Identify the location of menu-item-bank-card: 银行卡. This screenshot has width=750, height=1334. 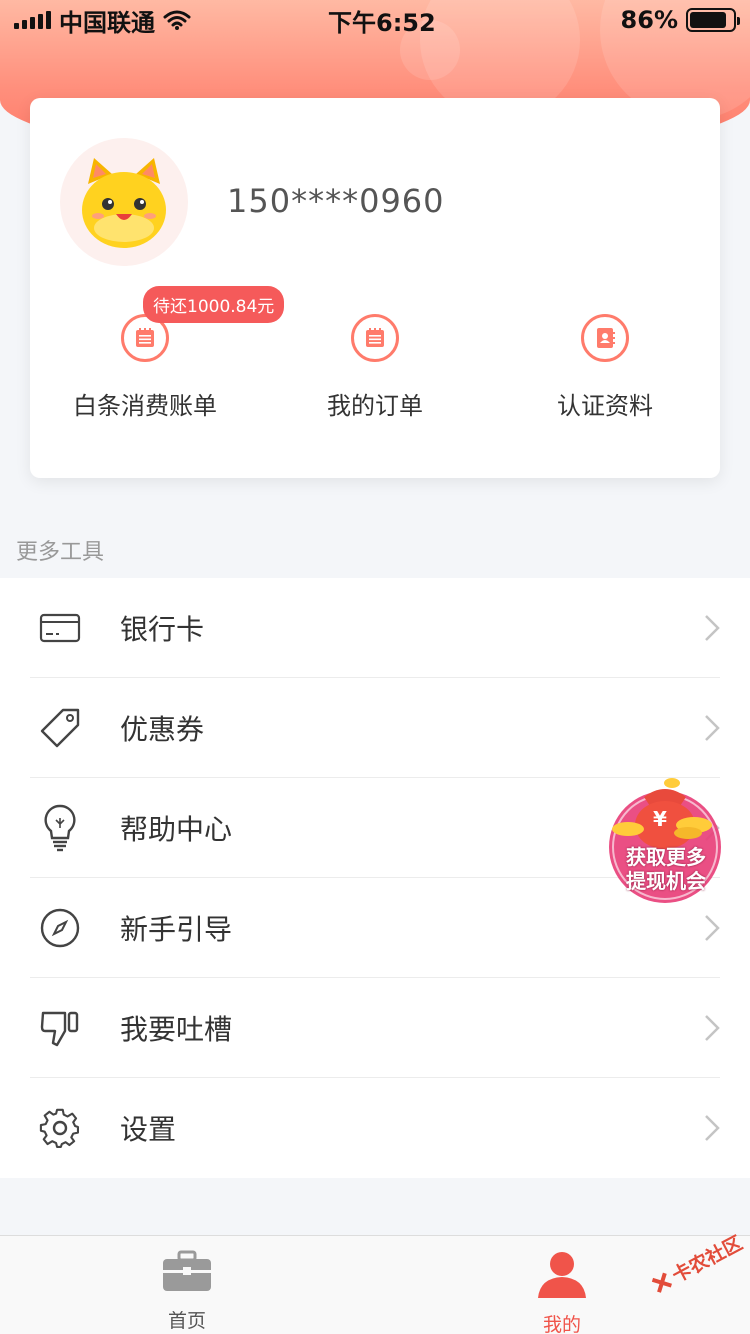
(375, 628).